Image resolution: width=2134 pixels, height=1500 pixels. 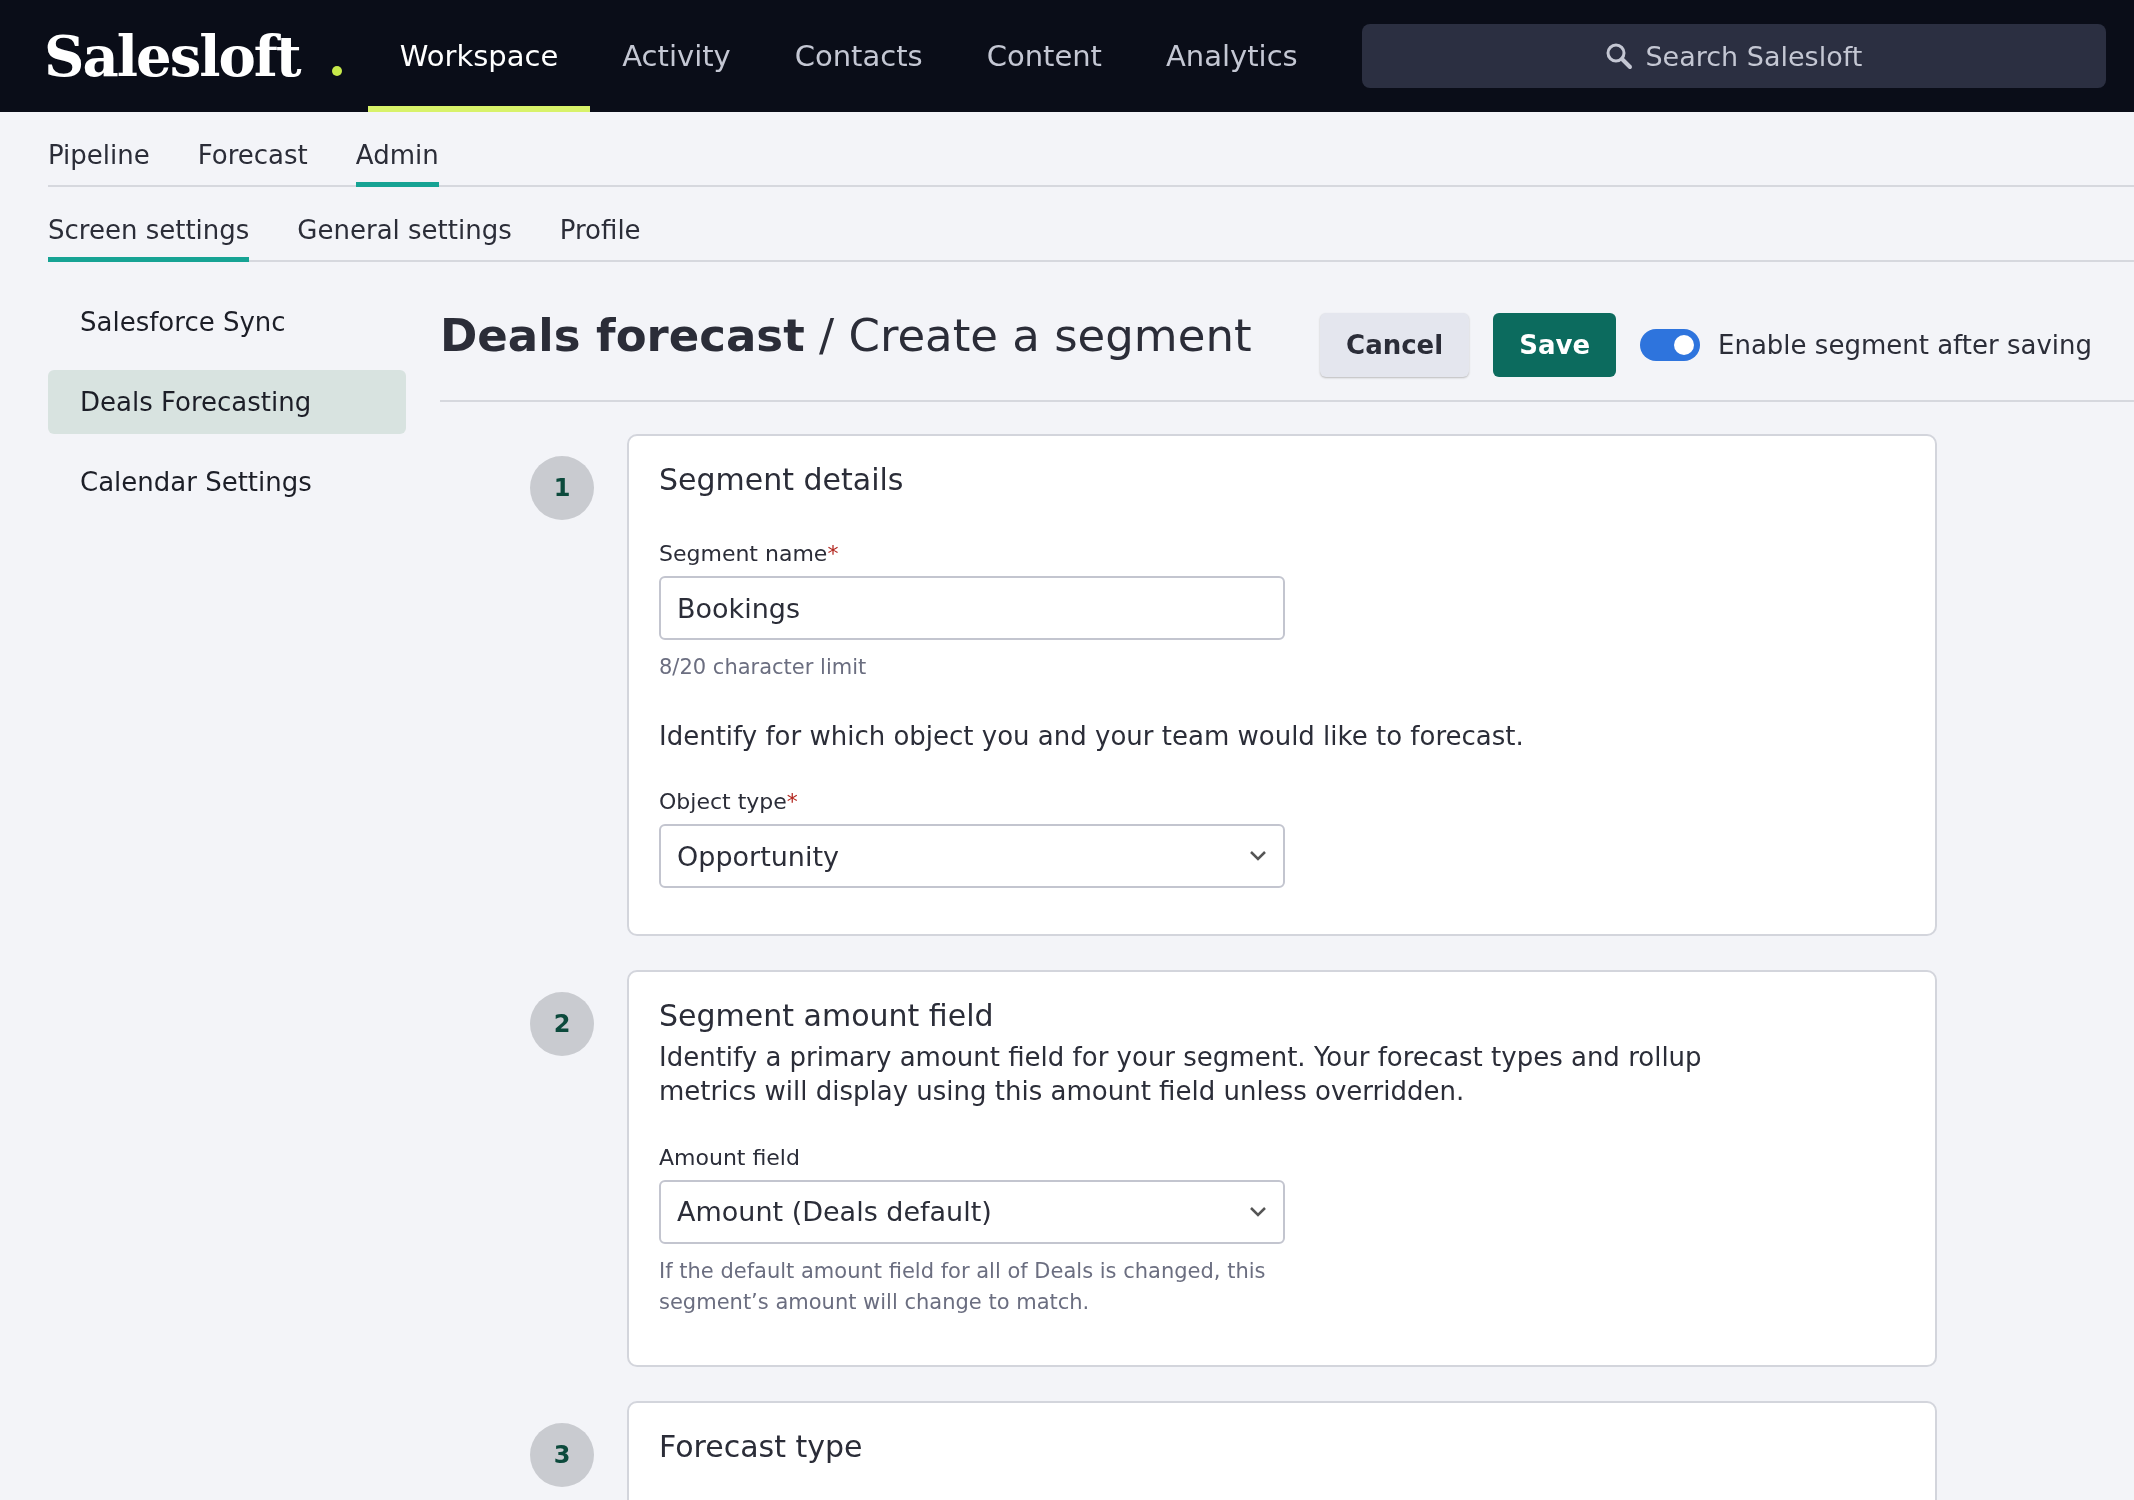 I want to click on nav-tab: Analytics, so click(x=1232, y=56).